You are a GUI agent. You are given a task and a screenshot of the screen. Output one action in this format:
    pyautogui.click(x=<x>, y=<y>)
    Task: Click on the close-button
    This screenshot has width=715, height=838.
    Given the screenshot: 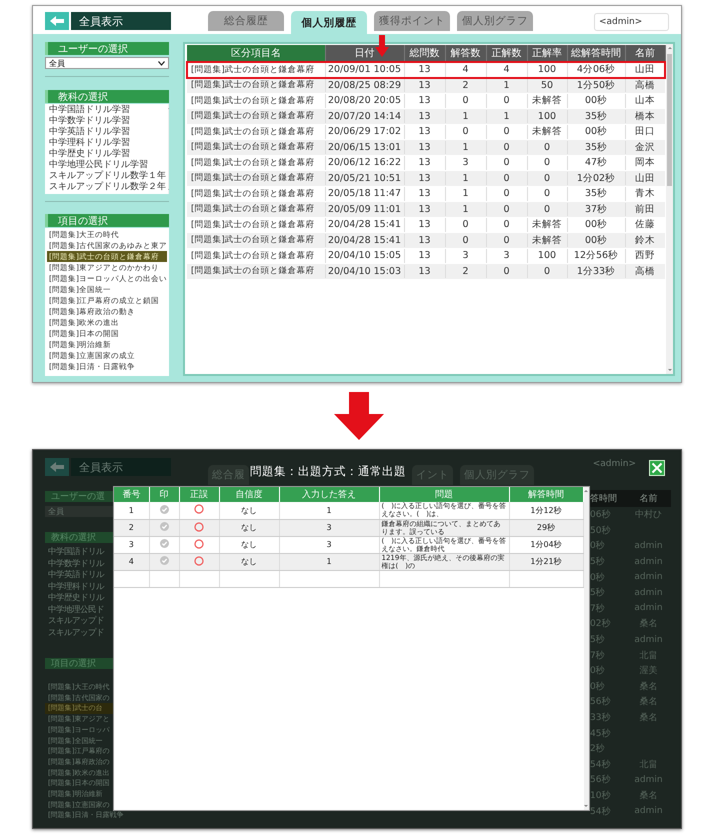 What is the action you would take?
    pyautogui.click(x=657, y=468)
    